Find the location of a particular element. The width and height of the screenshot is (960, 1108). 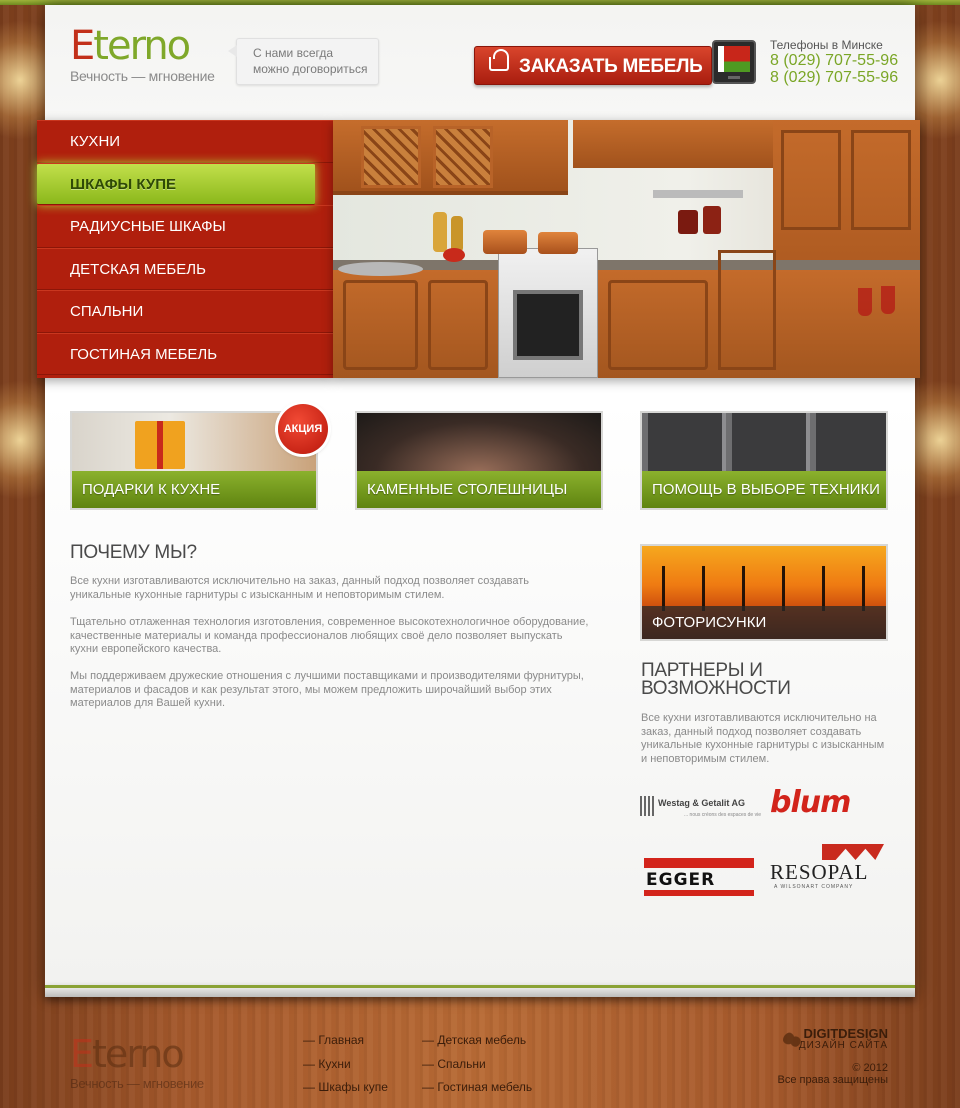

copyright: © 2012 is located at coordinates (870, 1068).